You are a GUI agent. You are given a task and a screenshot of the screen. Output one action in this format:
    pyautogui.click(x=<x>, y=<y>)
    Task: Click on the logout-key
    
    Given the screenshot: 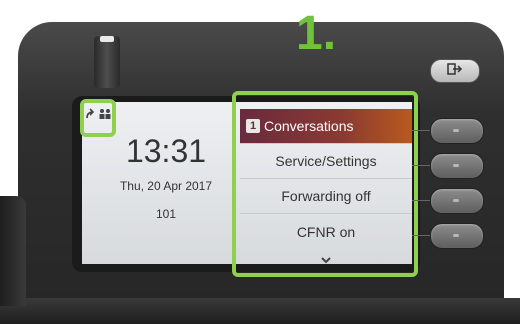 What is the action you would take?
    pyautogui.click(x=455, y=71)
    